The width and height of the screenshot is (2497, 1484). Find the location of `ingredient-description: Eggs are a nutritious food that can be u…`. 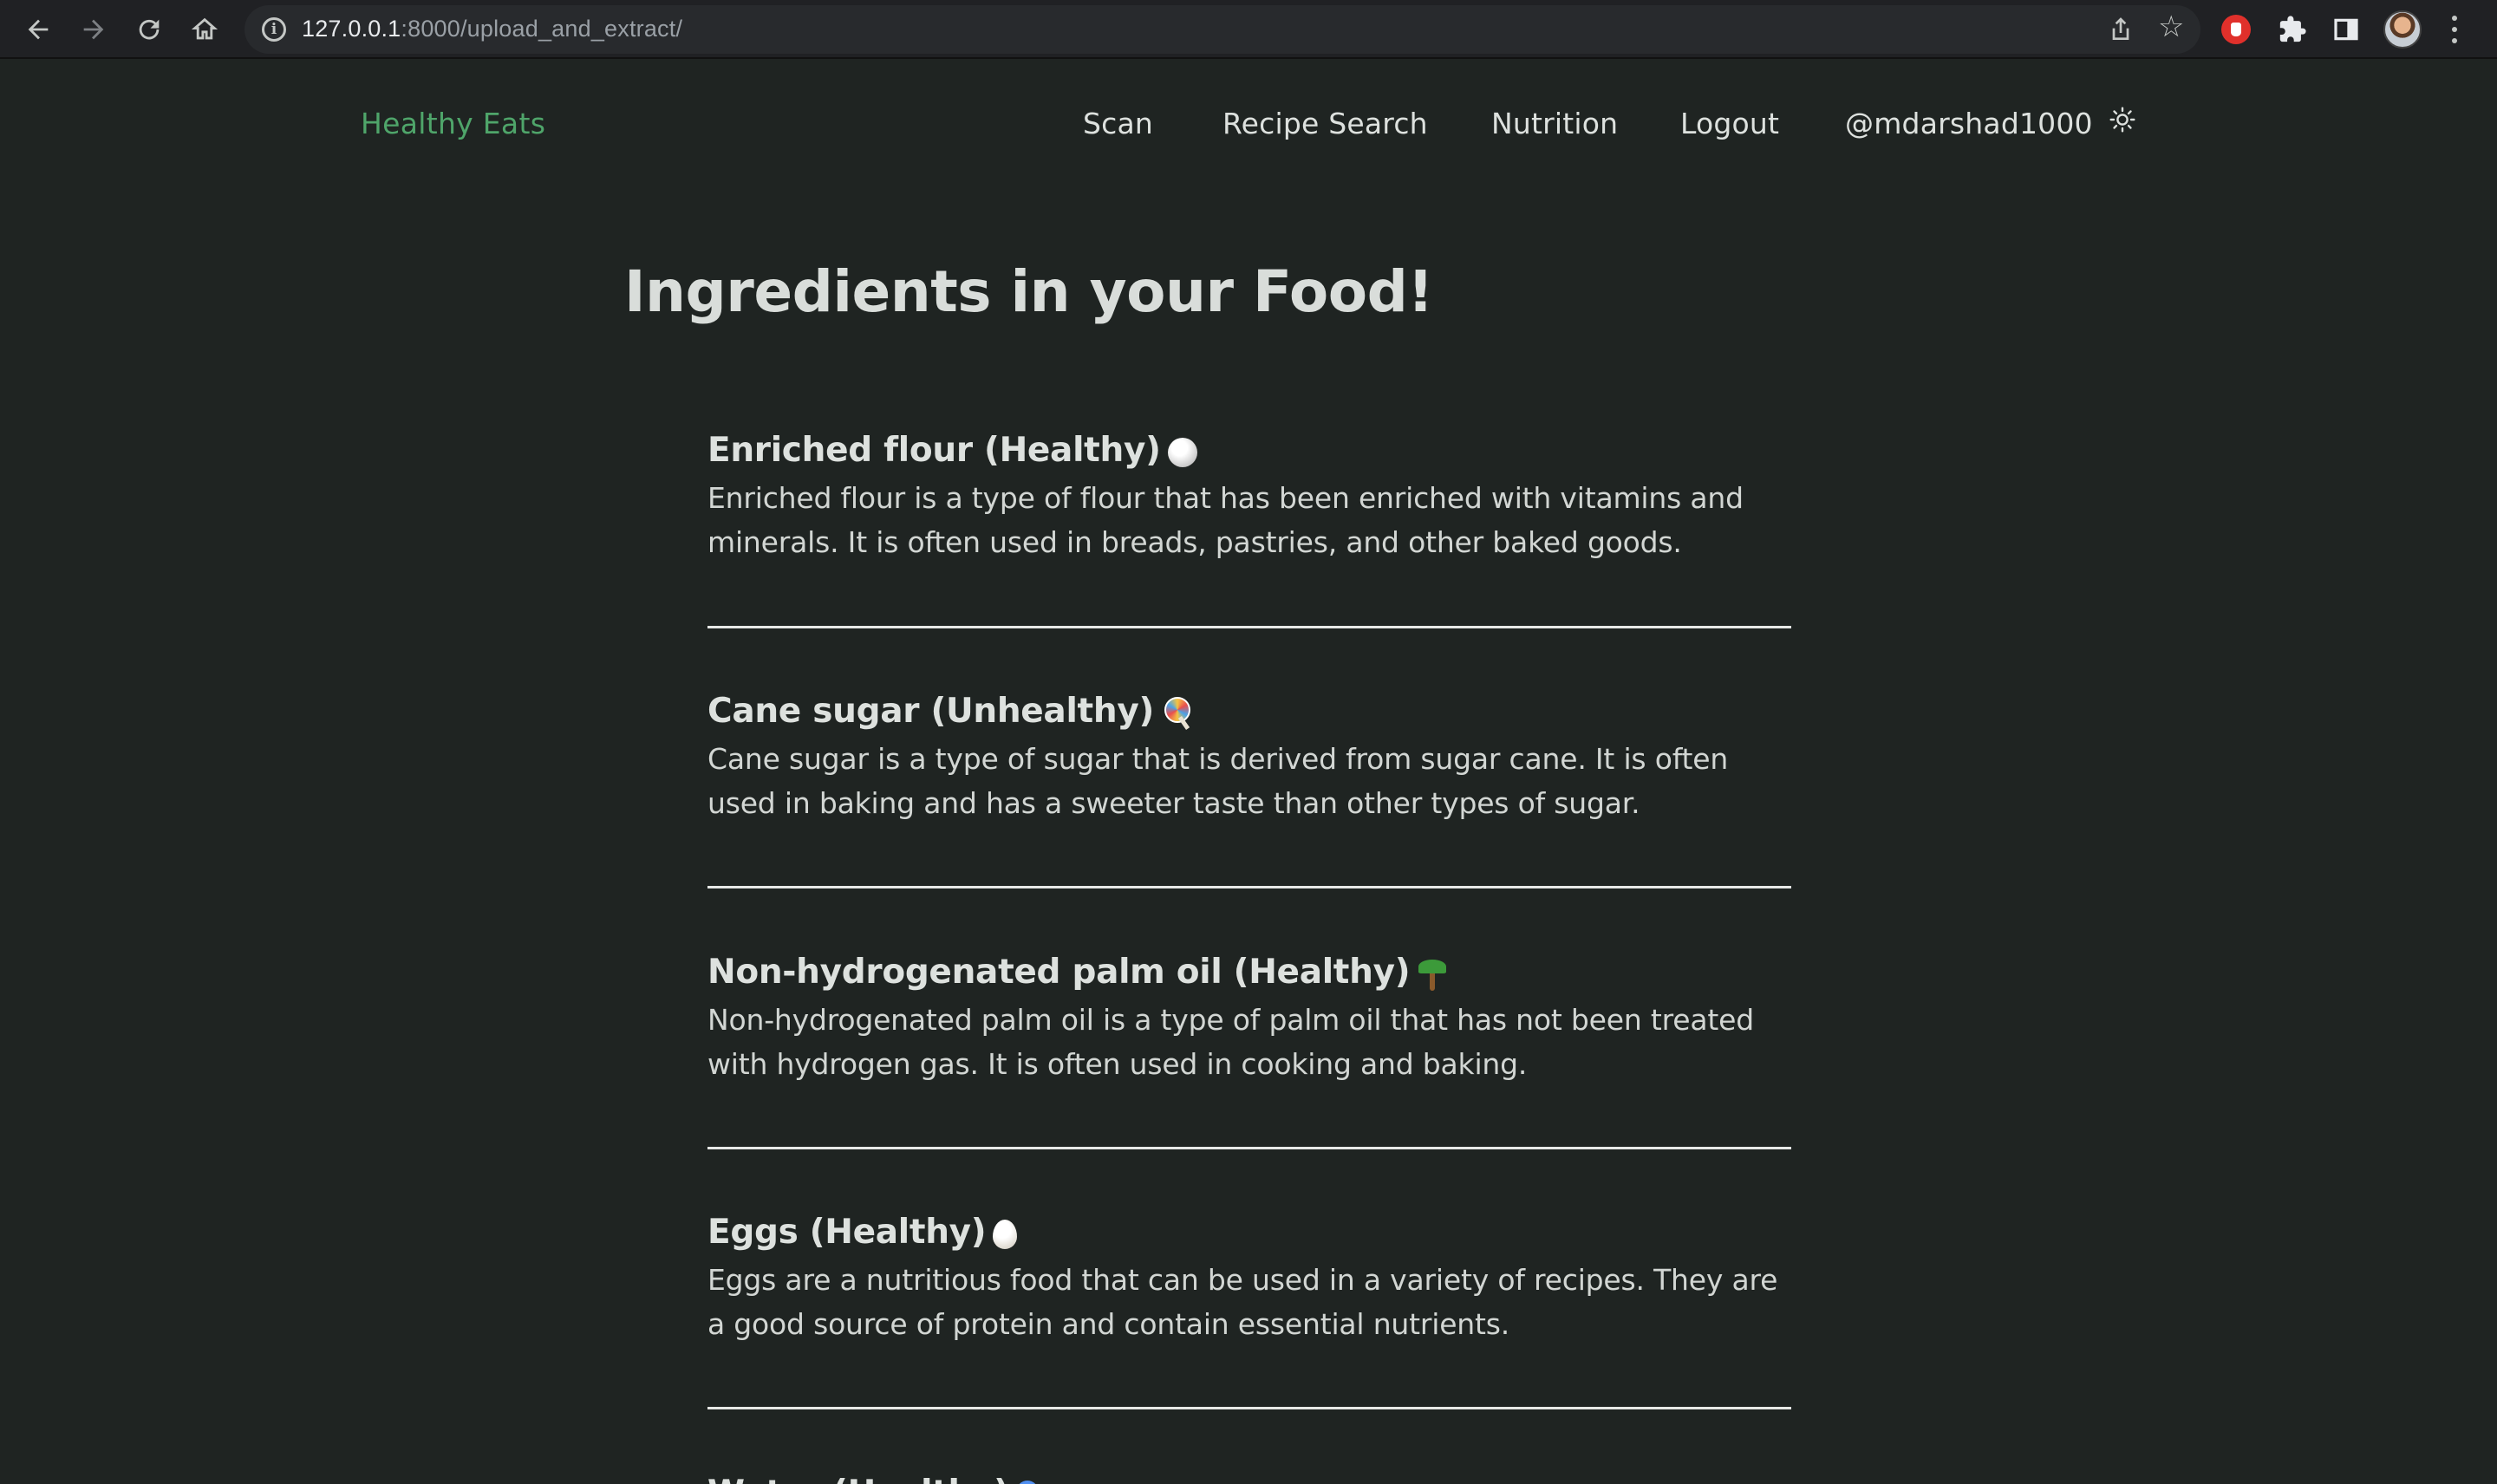

ingredient-description: Eggs are a nutritious food that can be u… is located at coordinates (1242, 1302).